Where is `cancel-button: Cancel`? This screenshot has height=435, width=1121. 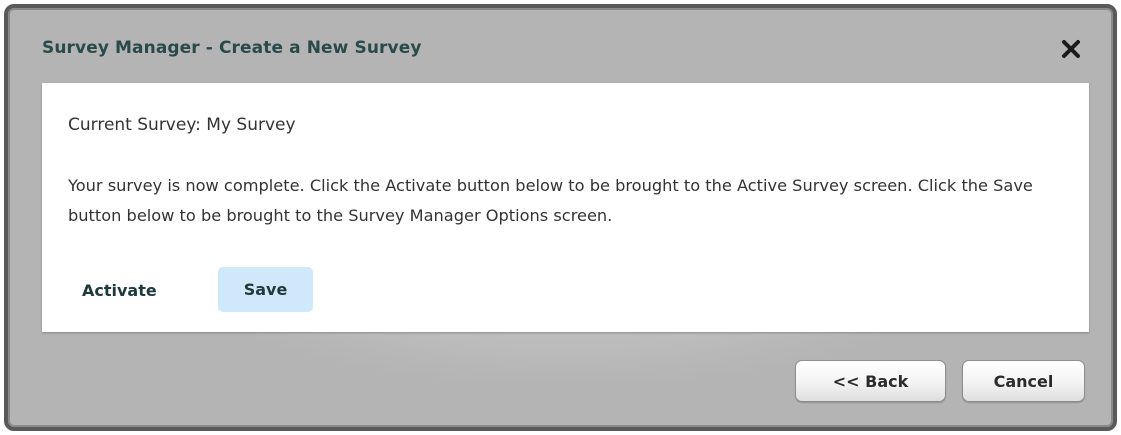
cancel-button: Cancel is located at coordinates (1023, 381).